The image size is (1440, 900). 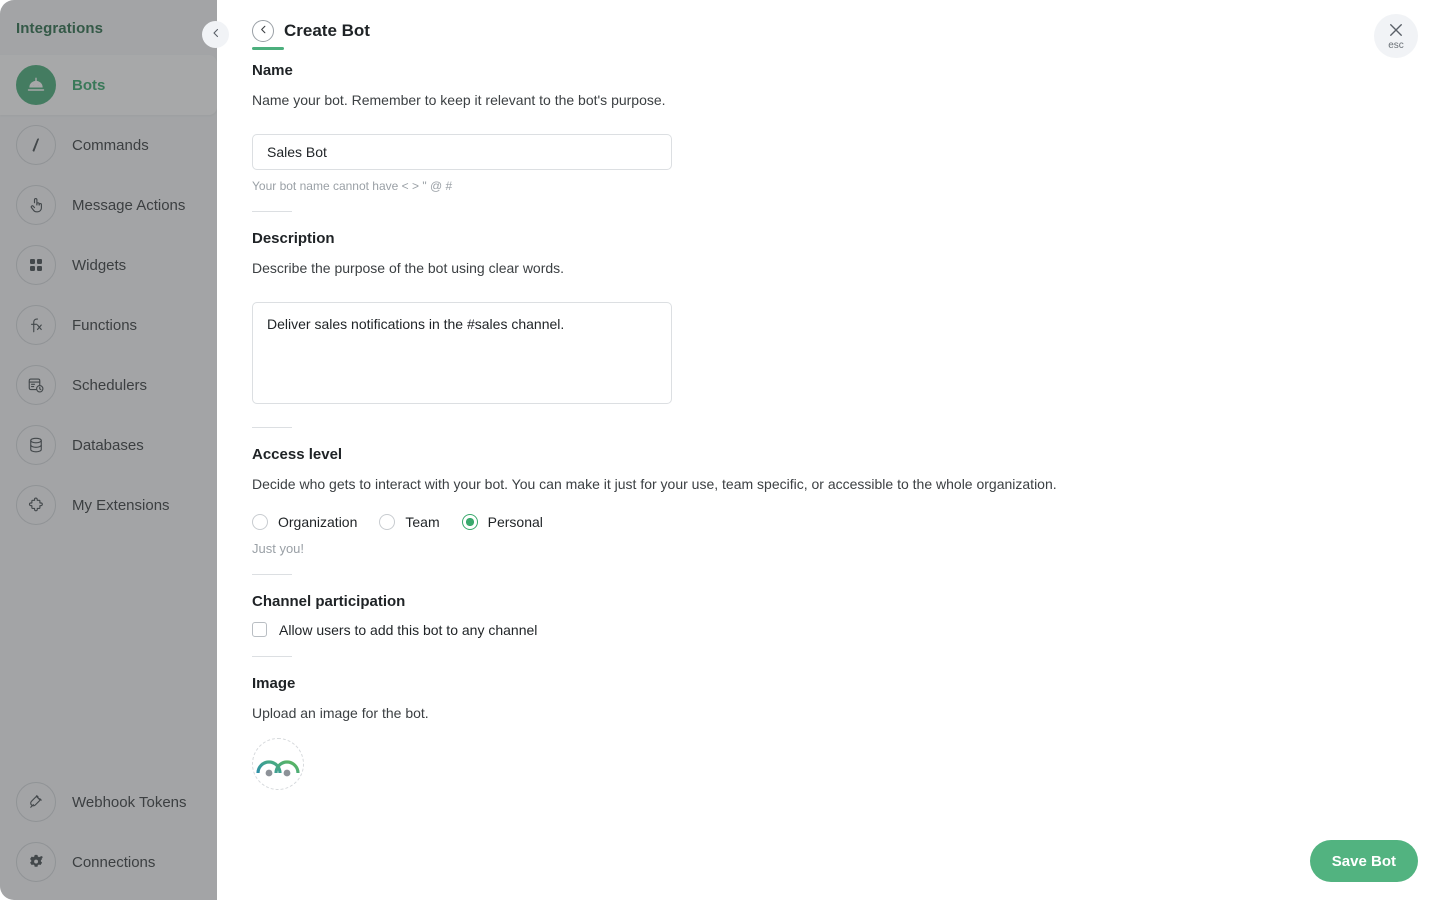 What do you see at coordinates (802, 732) in the screenshot?
I see `image-section: Image Upload an image for the bot.` at bounding box center [802, 732].